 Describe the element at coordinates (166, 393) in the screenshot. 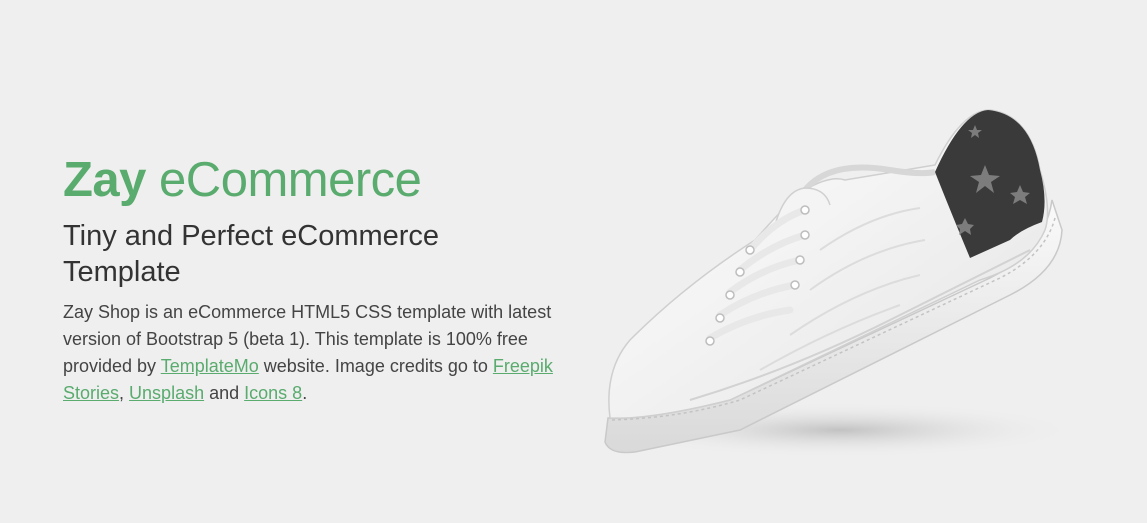

I see `unsplash-link: Unsplash` at that location.